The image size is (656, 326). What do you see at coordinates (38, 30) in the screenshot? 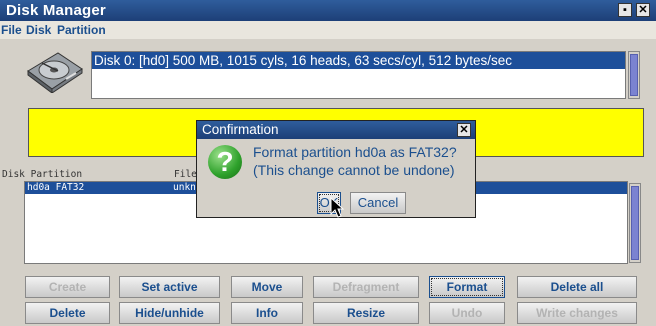
I see `menu-disk: Disk` at bounding box center [38, 30].